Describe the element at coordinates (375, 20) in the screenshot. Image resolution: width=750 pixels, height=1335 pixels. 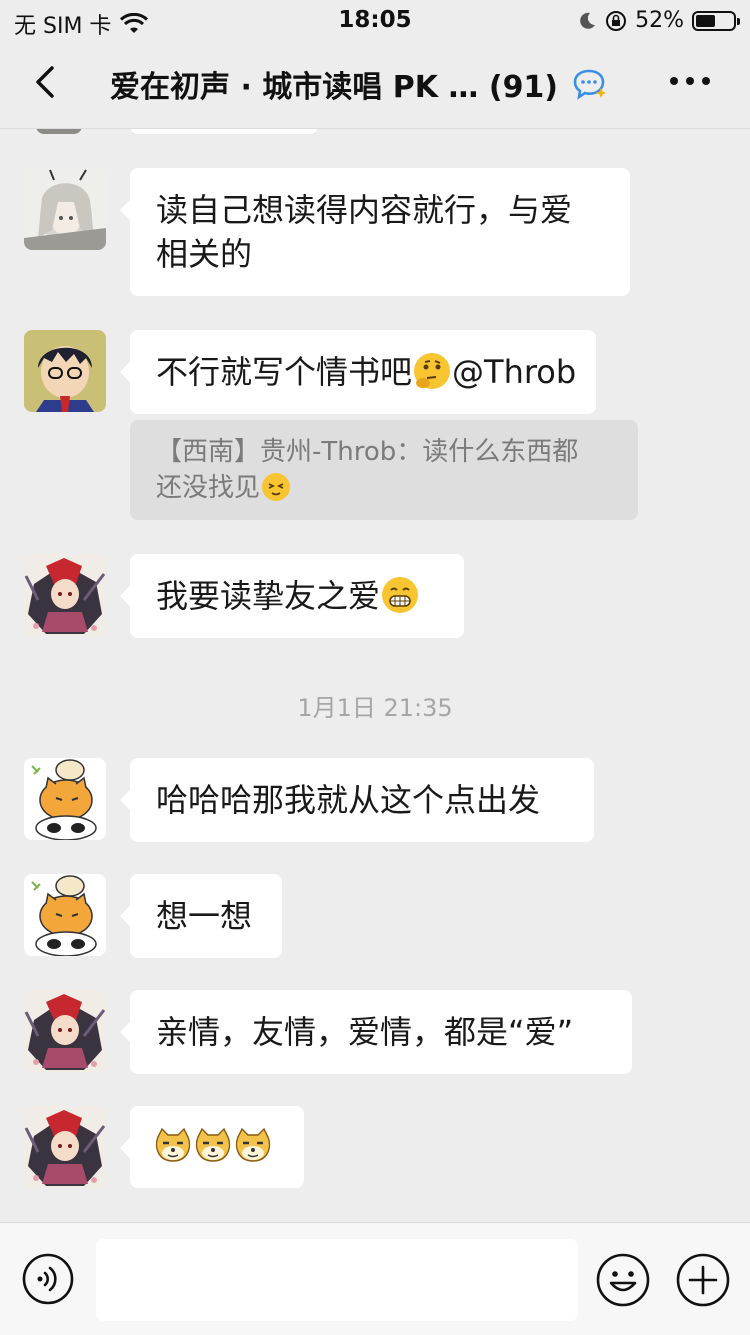
I see `status-bar: 无 SIM 卡 18:05 52%` at that location.